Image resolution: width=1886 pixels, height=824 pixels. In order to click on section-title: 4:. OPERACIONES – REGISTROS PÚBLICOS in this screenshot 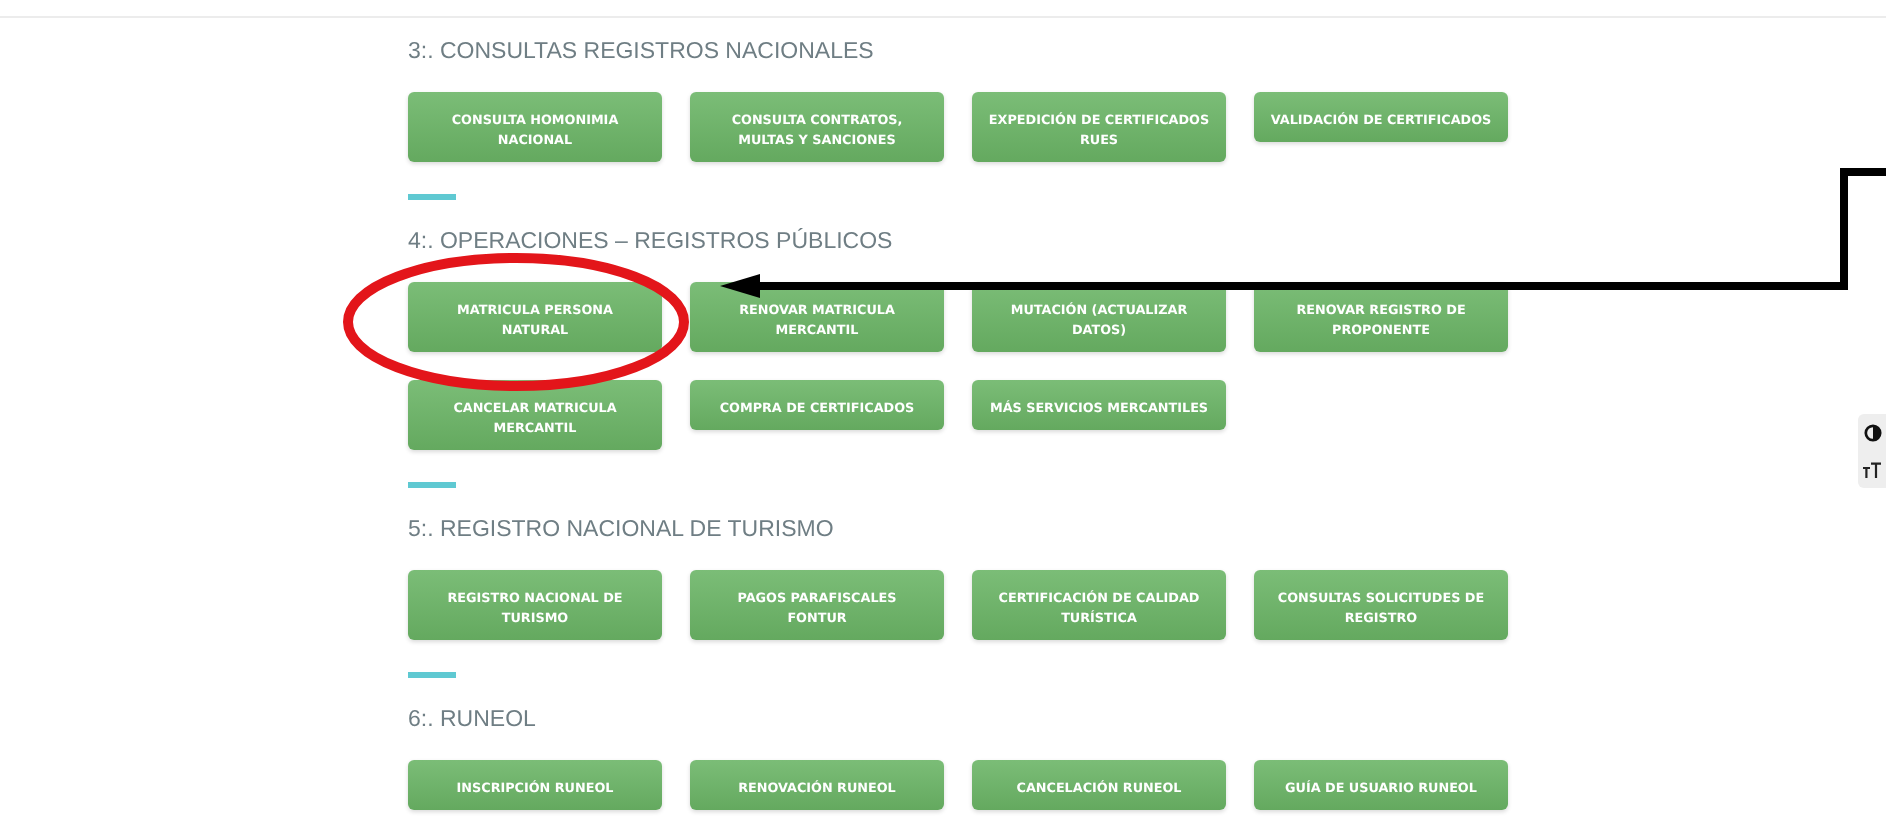, I will do `click(651, 242)`.